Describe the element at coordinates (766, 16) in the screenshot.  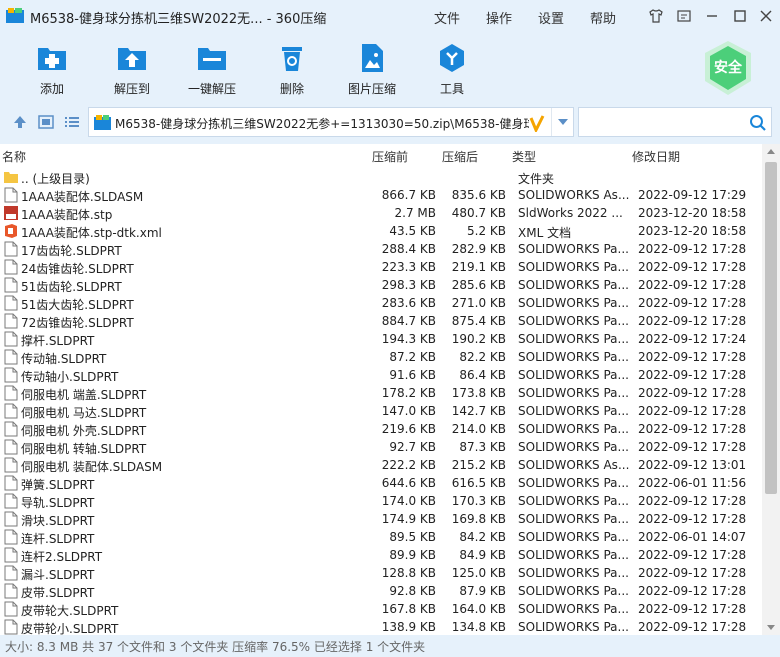
I see `close-button` at that location.